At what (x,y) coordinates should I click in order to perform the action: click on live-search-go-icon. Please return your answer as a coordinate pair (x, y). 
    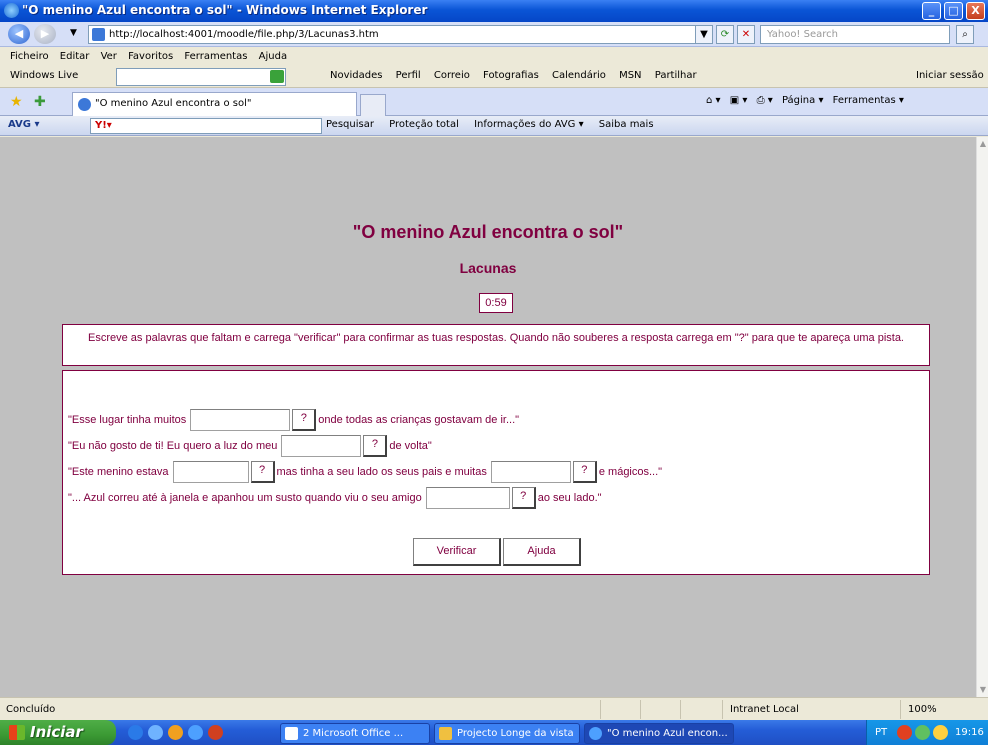
    Looking at the image, I should click on (277, 76).